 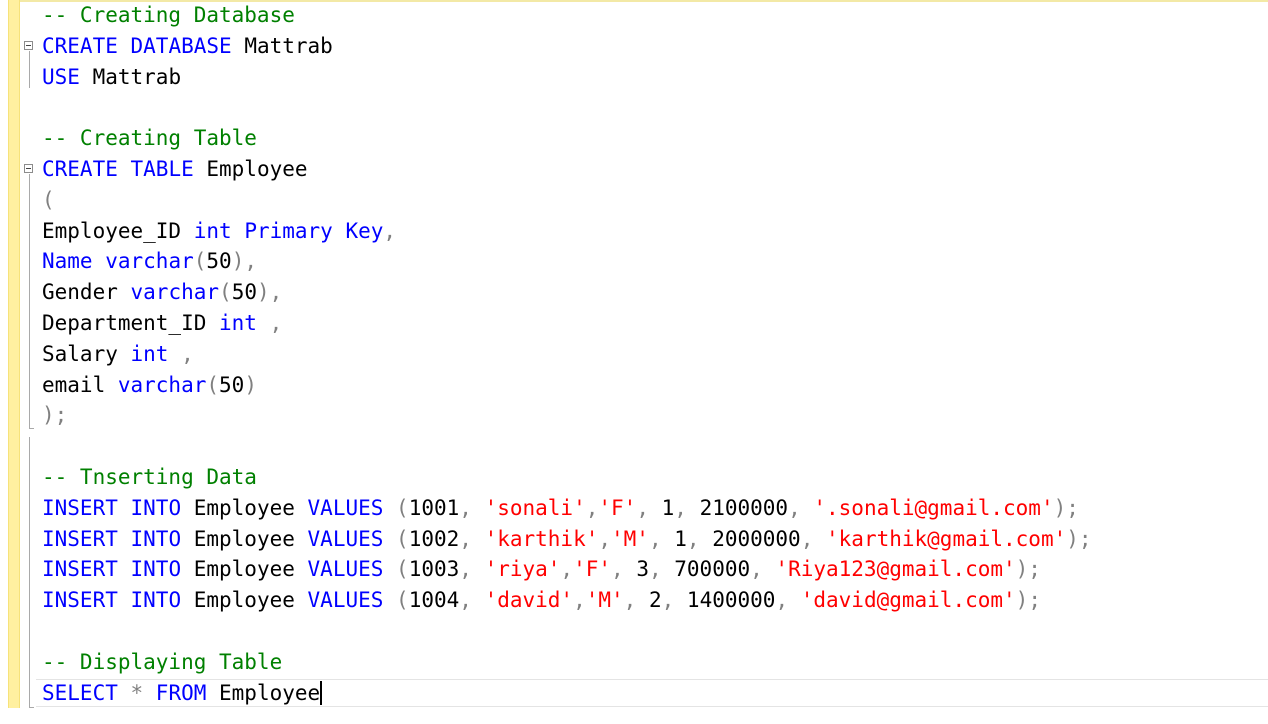 I want to click on code-token: 2, so click(x=655, y=600).